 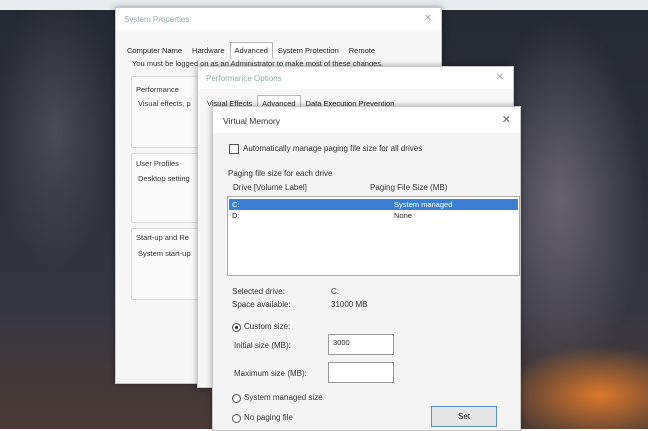 What do you see at coordinates (355, 78) in the screenshot?
I see `performance-options-titlebar: Performance Options ✕` at bounding box center [355, 78].